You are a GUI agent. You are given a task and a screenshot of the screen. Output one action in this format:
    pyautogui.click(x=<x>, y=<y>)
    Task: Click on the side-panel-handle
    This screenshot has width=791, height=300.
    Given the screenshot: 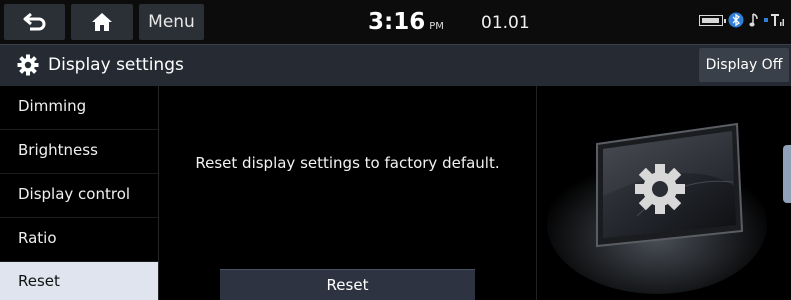 What is the action you would take?
    pyautogui.click(x=787, y=174)
    